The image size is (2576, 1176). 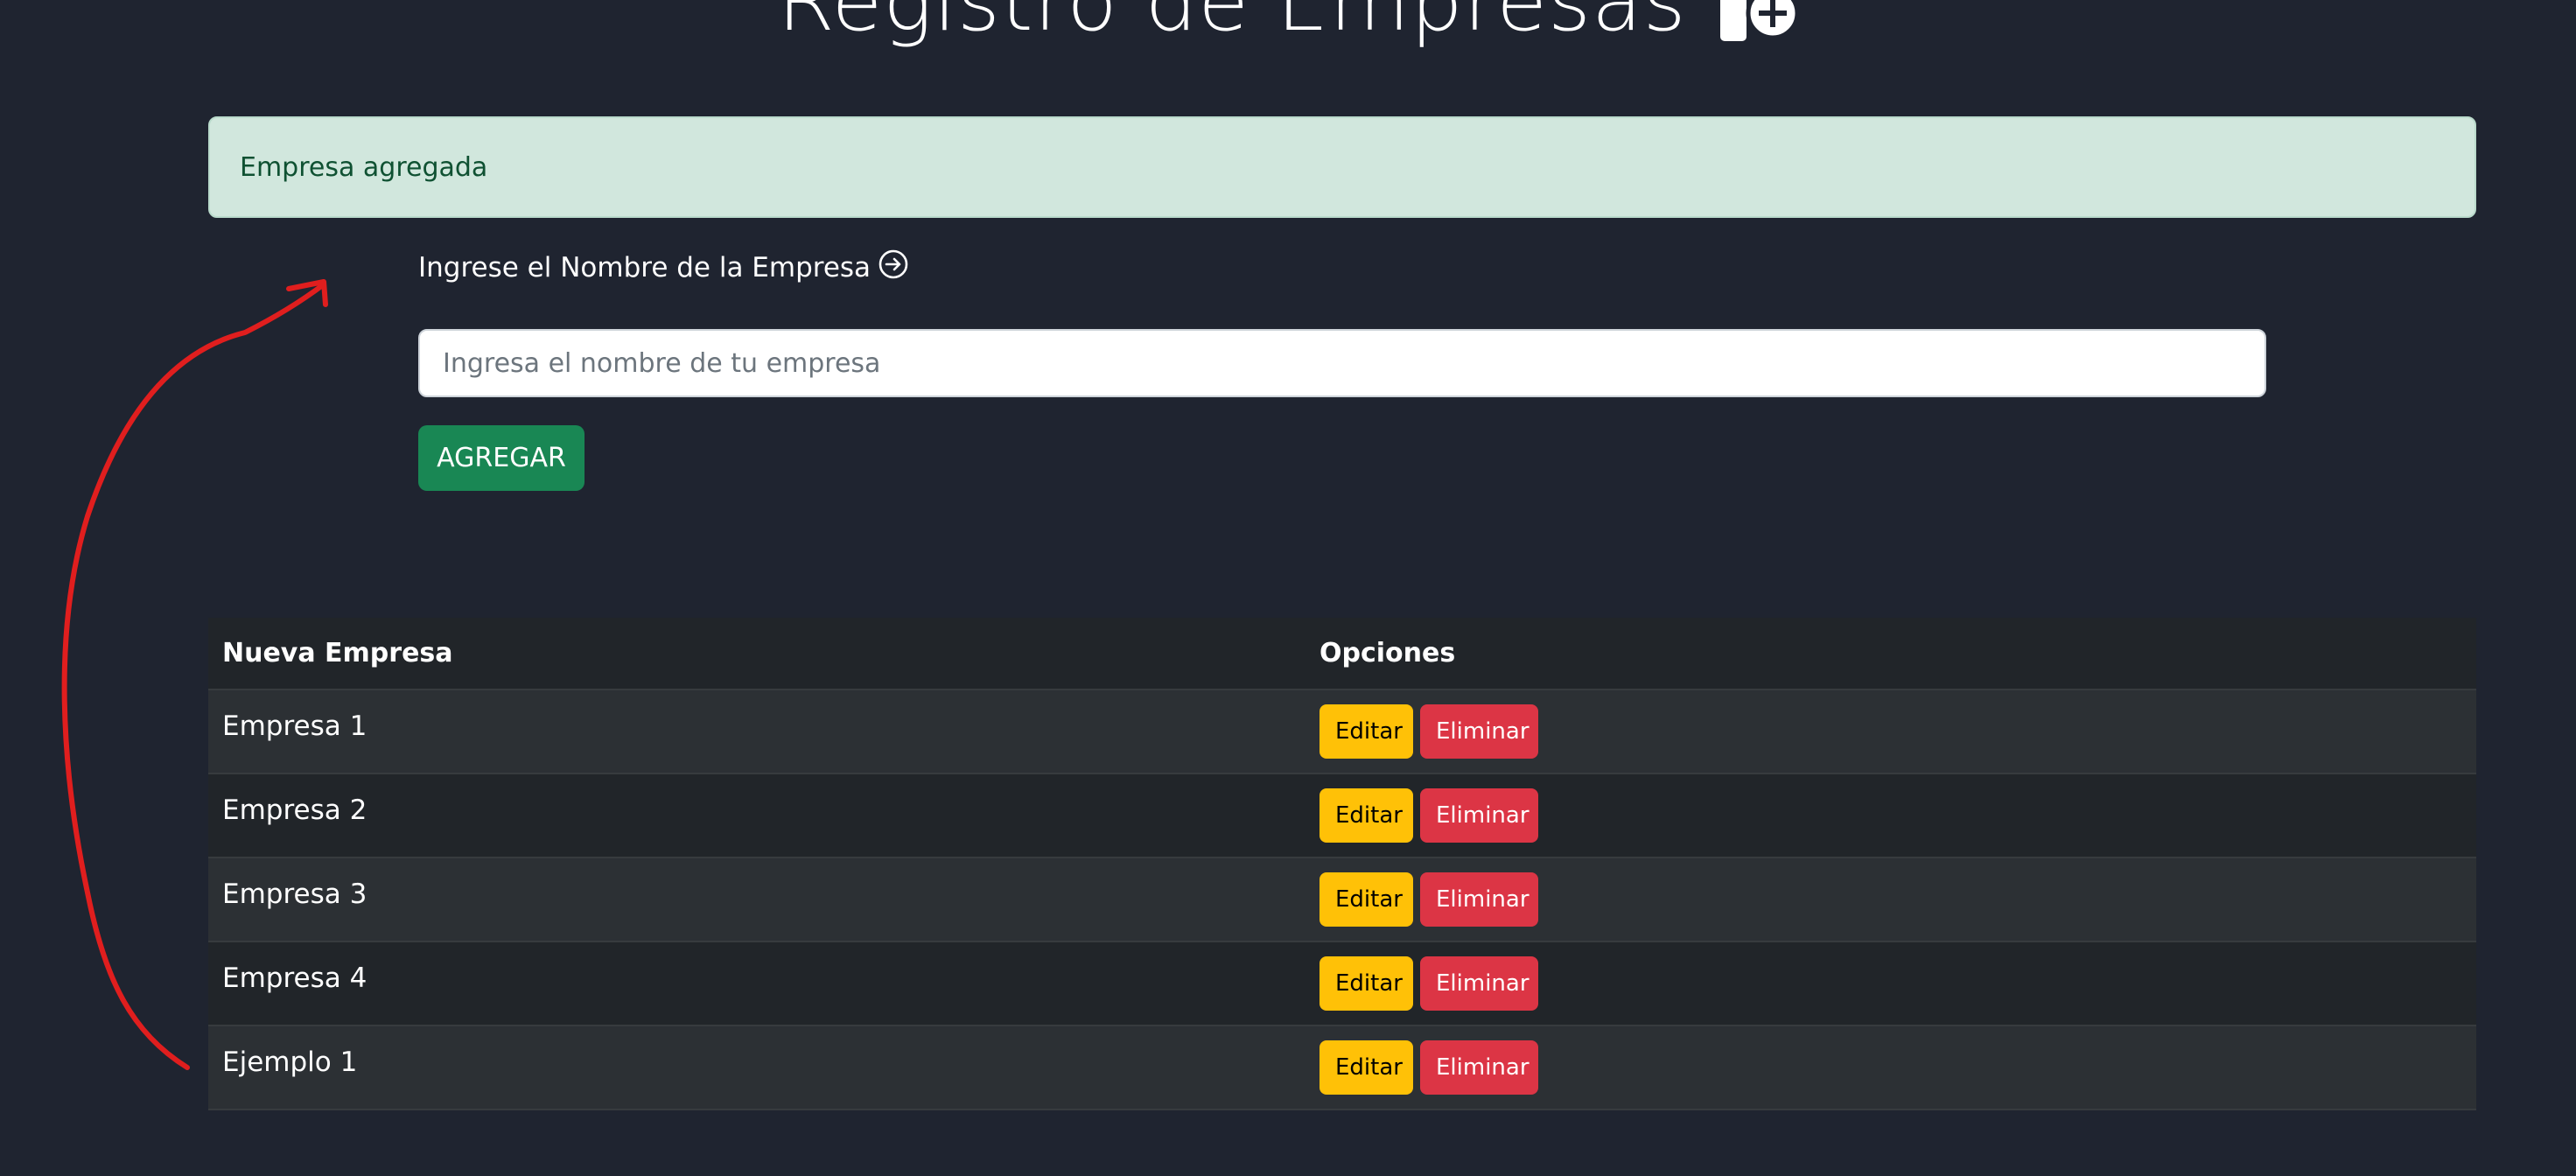 I want to click on alert-message: Empresa agregada, so click(x=364, y=167).